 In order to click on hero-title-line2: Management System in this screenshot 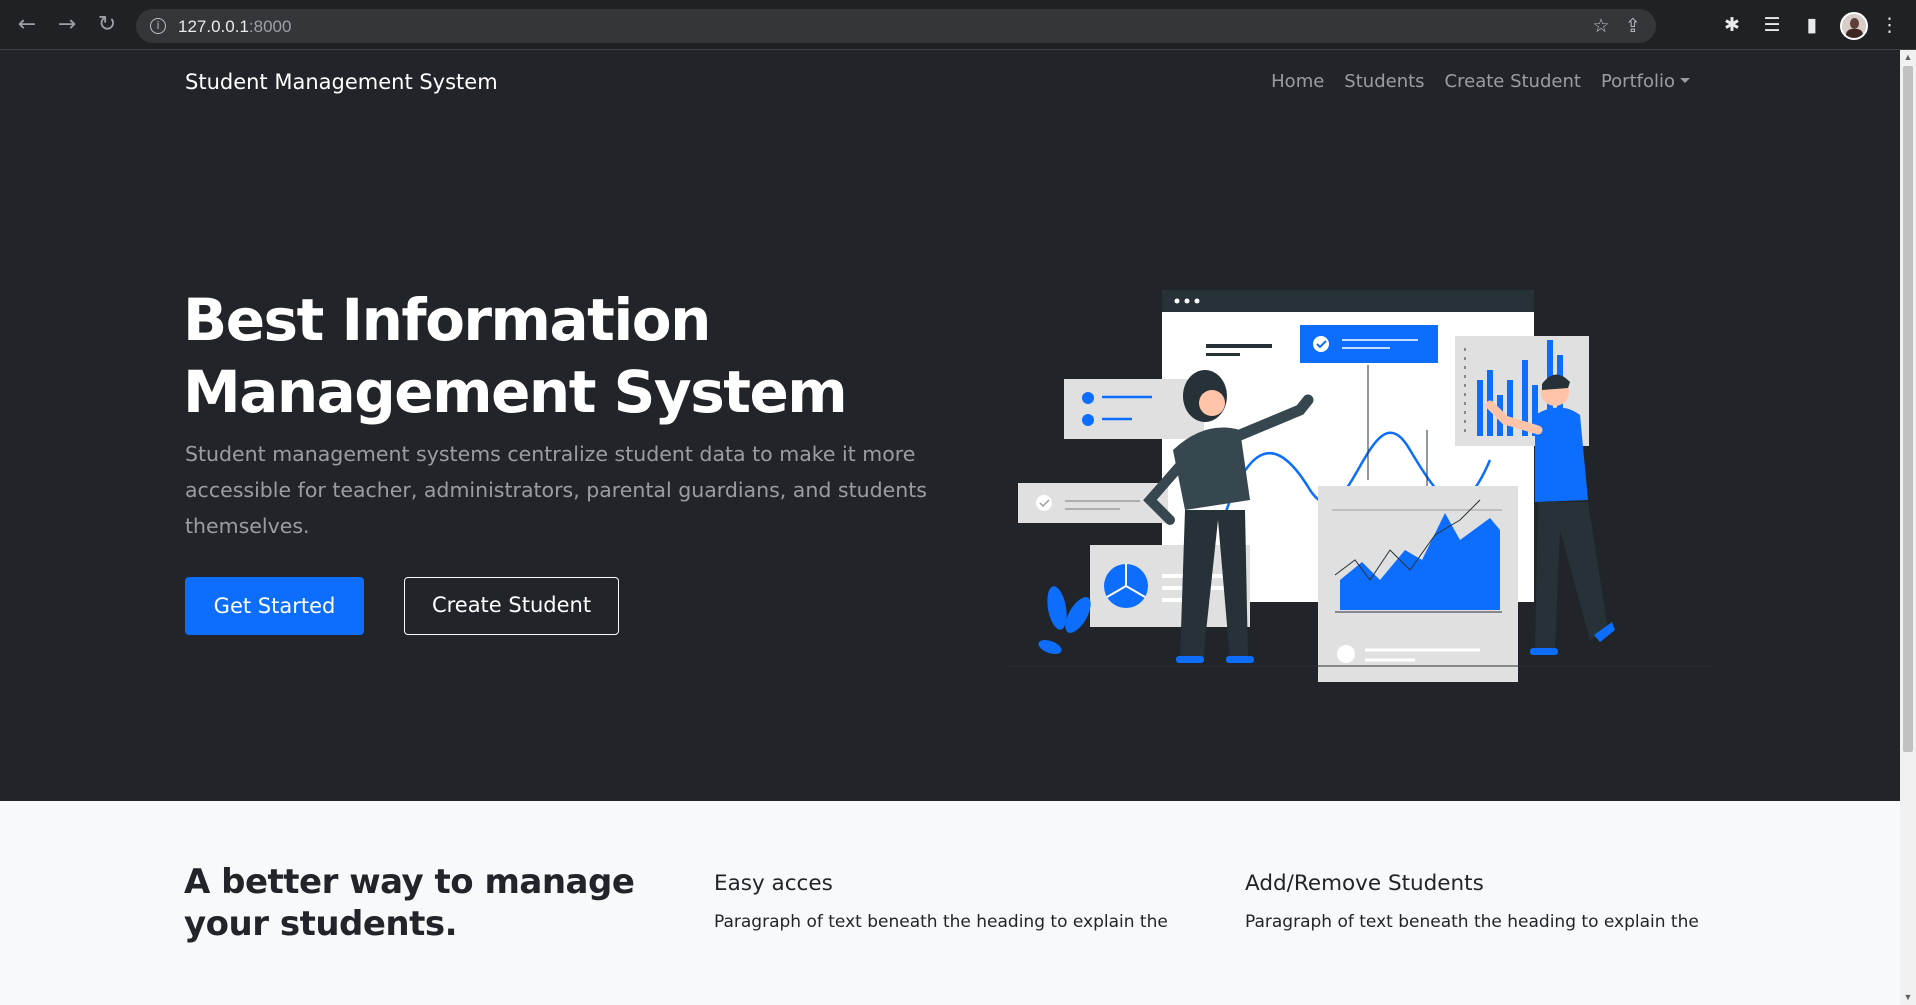, I will do `click(515, 392)`.